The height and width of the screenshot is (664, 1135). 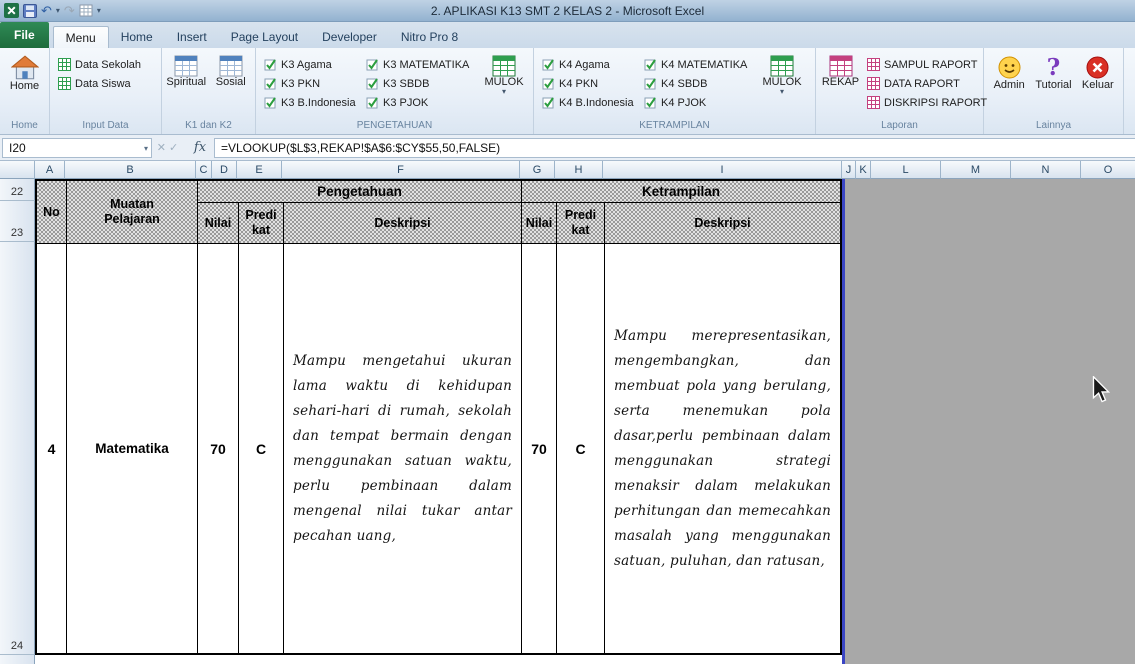 What do you see at coordinates (1046, 170) in the screenshot?
I see `column-header-n: N` at bounding box center [1046, 170].